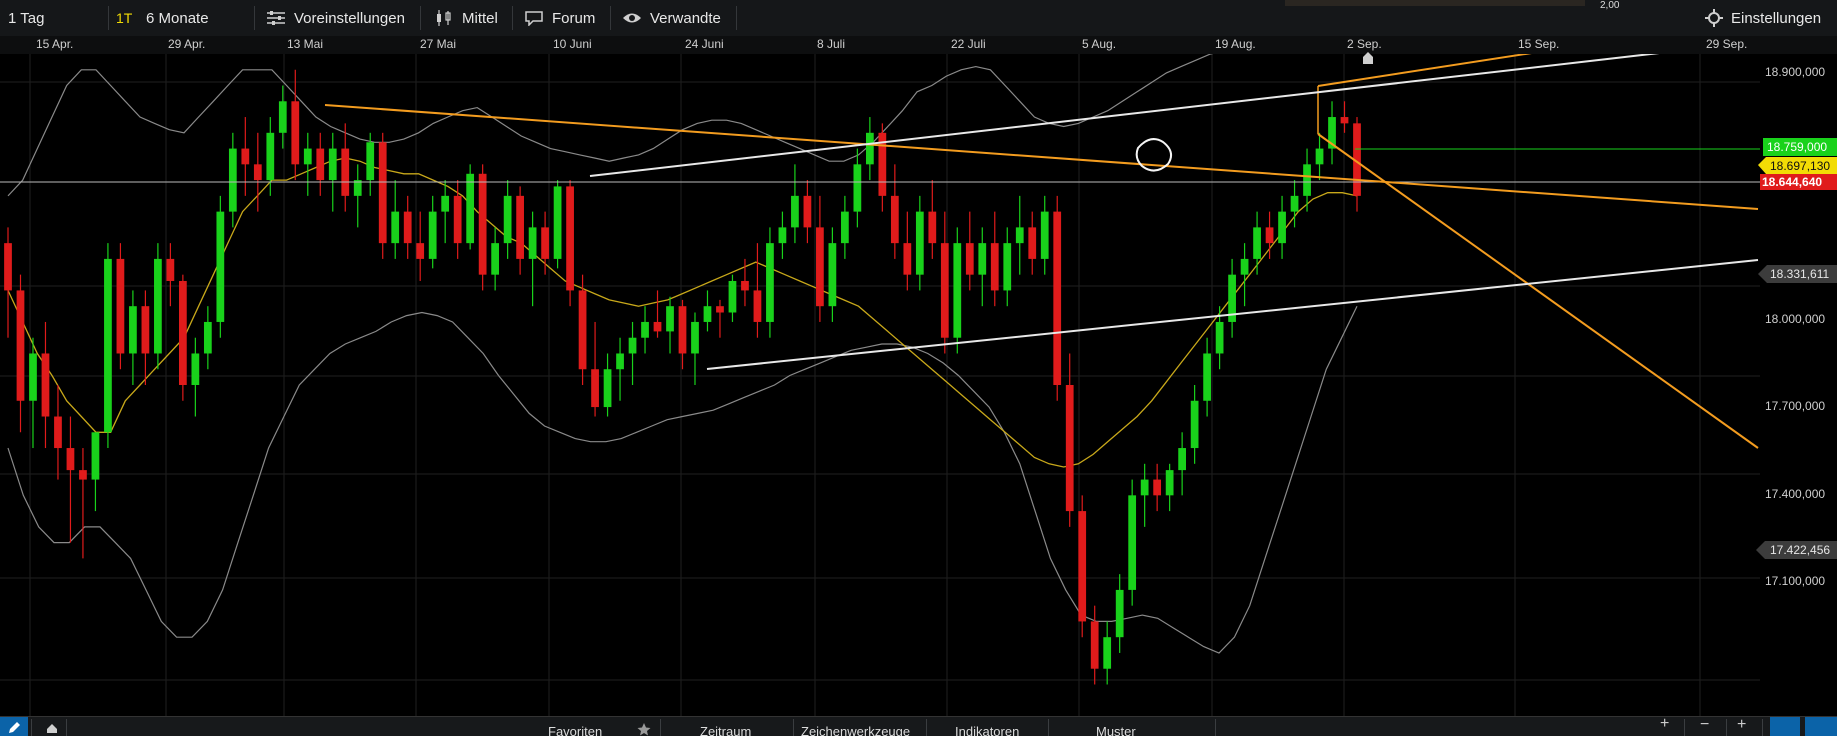 This screenshot has height=736, width=1837. I want to click on expand-button, so click(1821, 726).